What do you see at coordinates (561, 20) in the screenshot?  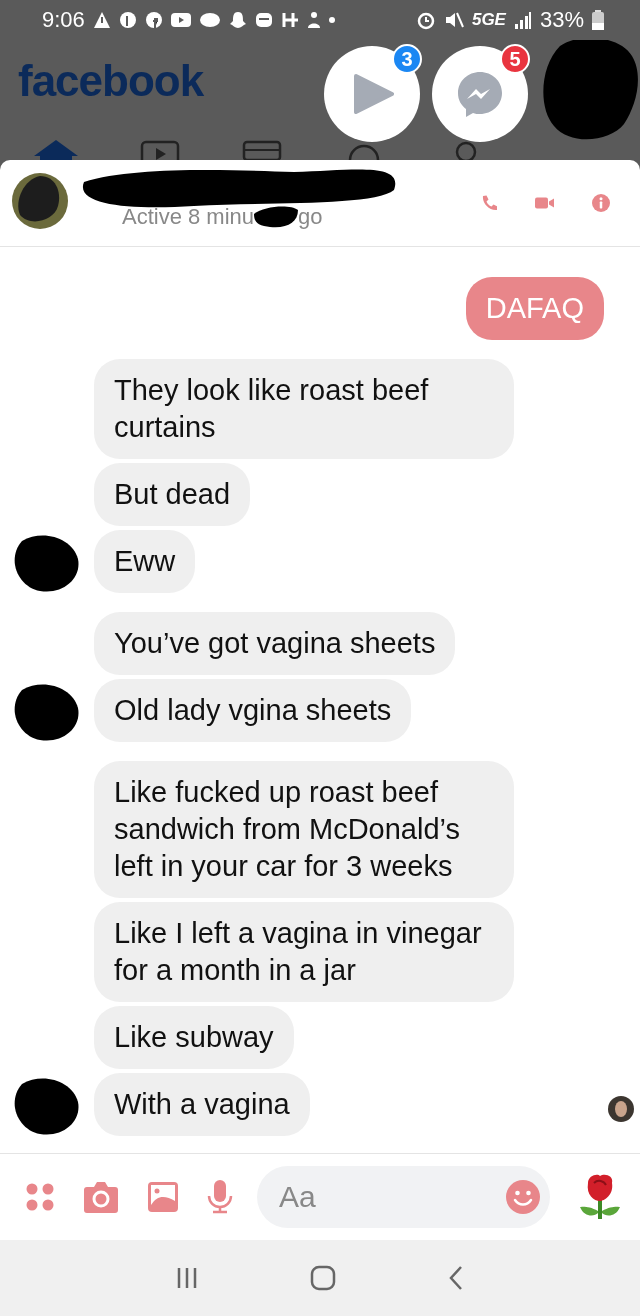 I see `battery-level: 33%` at bounding box center [561, 20].